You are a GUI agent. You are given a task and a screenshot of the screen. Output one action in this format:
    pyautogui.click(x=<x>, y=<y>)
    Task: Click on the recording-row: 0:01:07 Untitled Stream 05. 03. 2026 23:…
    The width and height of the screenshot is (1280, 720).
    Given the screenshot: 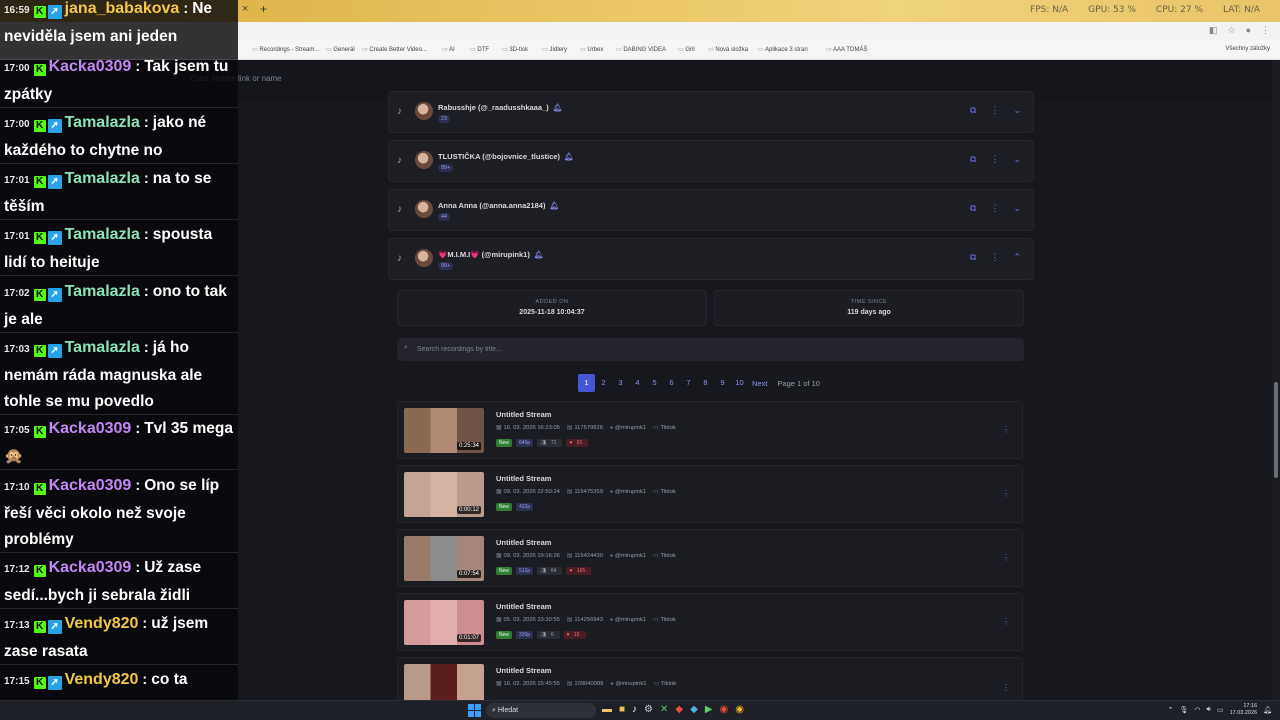 What is the action you would take?
    pyautogui.click(x=710, y=622)
    